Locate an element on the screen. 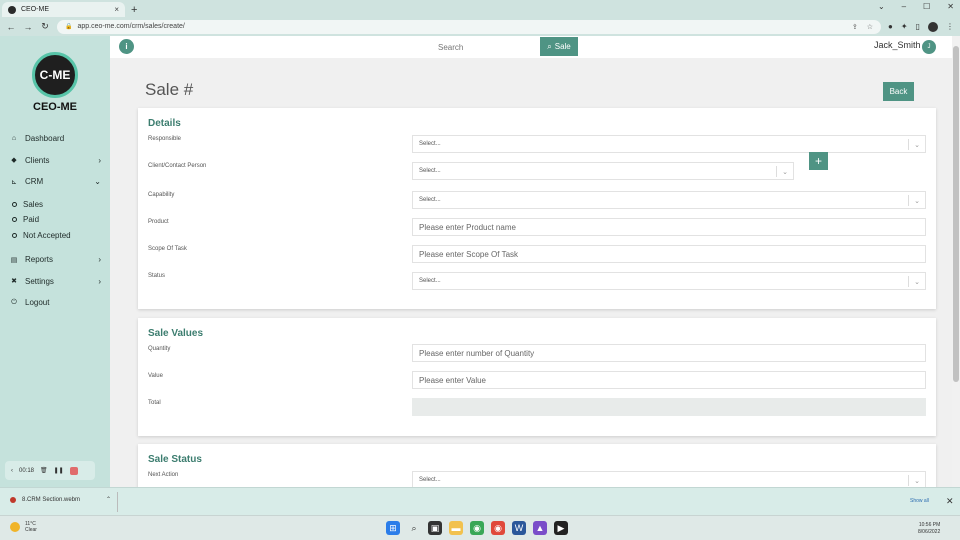  new-tab-icon: + is located at coordinates (134, 10).